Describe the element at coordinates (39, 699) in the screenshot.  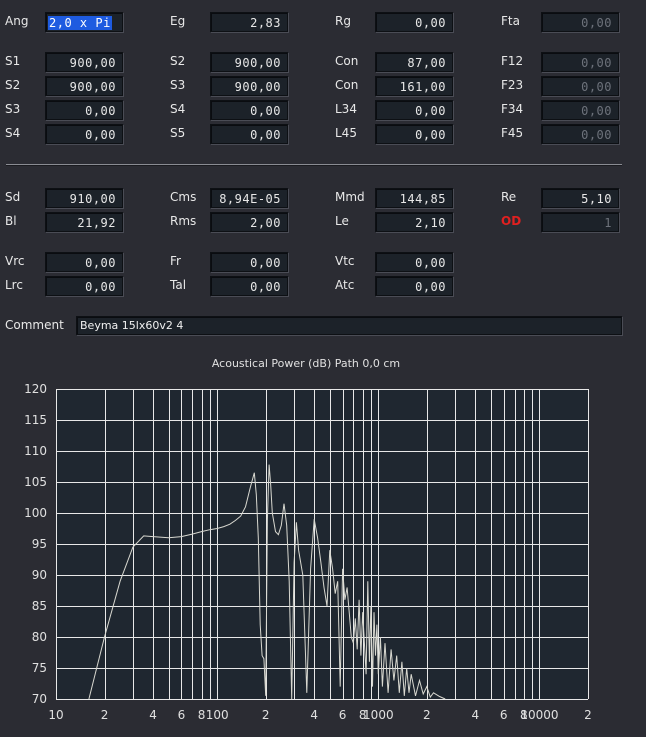
I see `y-tick-label: 70` at that location.